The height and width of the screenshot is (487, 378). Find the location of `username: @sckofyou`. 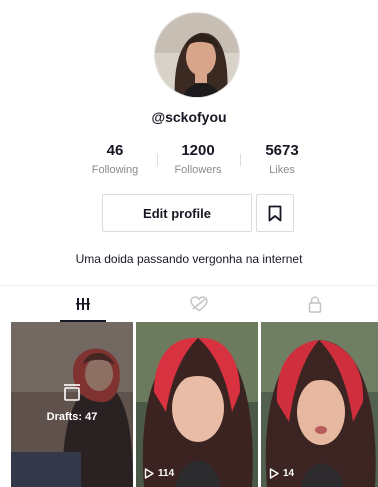

username: @sckofyou is located at coordinates (189, 117).